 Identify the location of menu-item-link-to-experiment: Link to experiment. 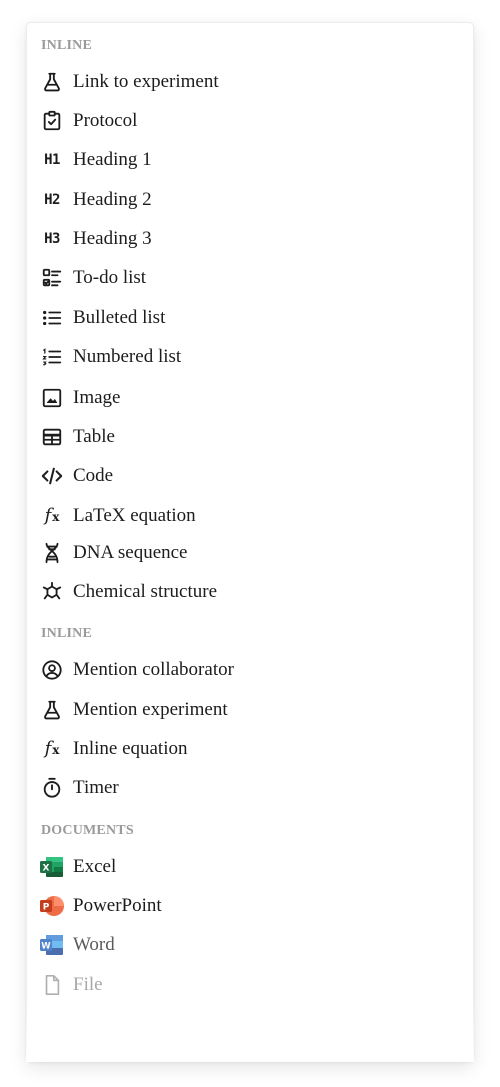
(250, 82).